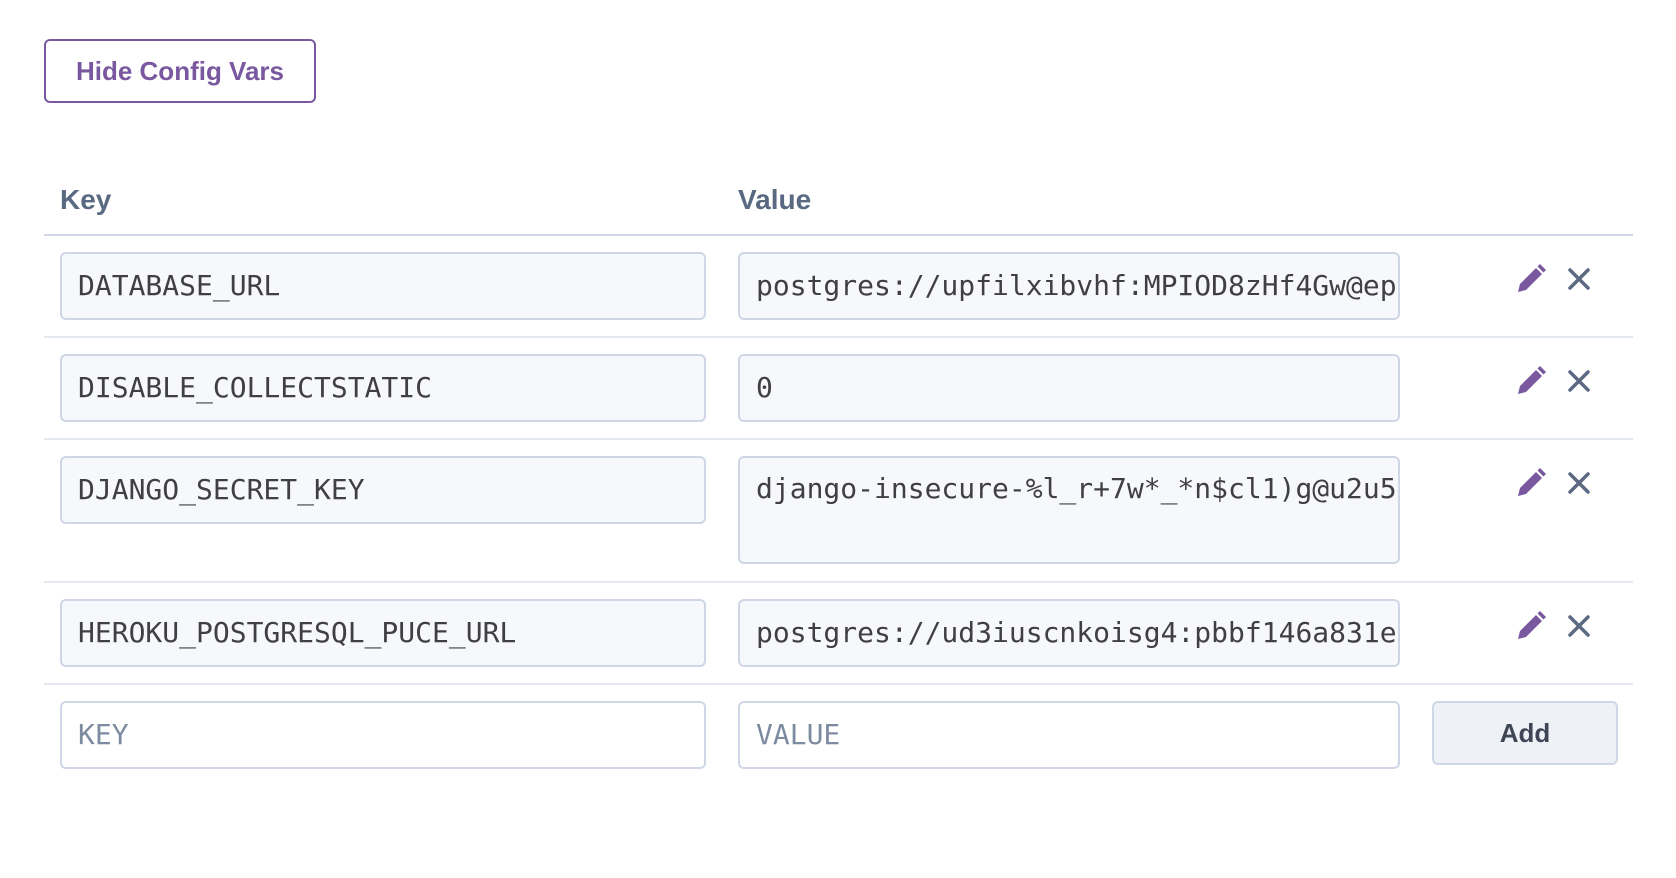  I want to click on config-var-value-field: django-insecure-%l_r+7w*_*n$cl1)g@u2u5, so click(1069, 510).